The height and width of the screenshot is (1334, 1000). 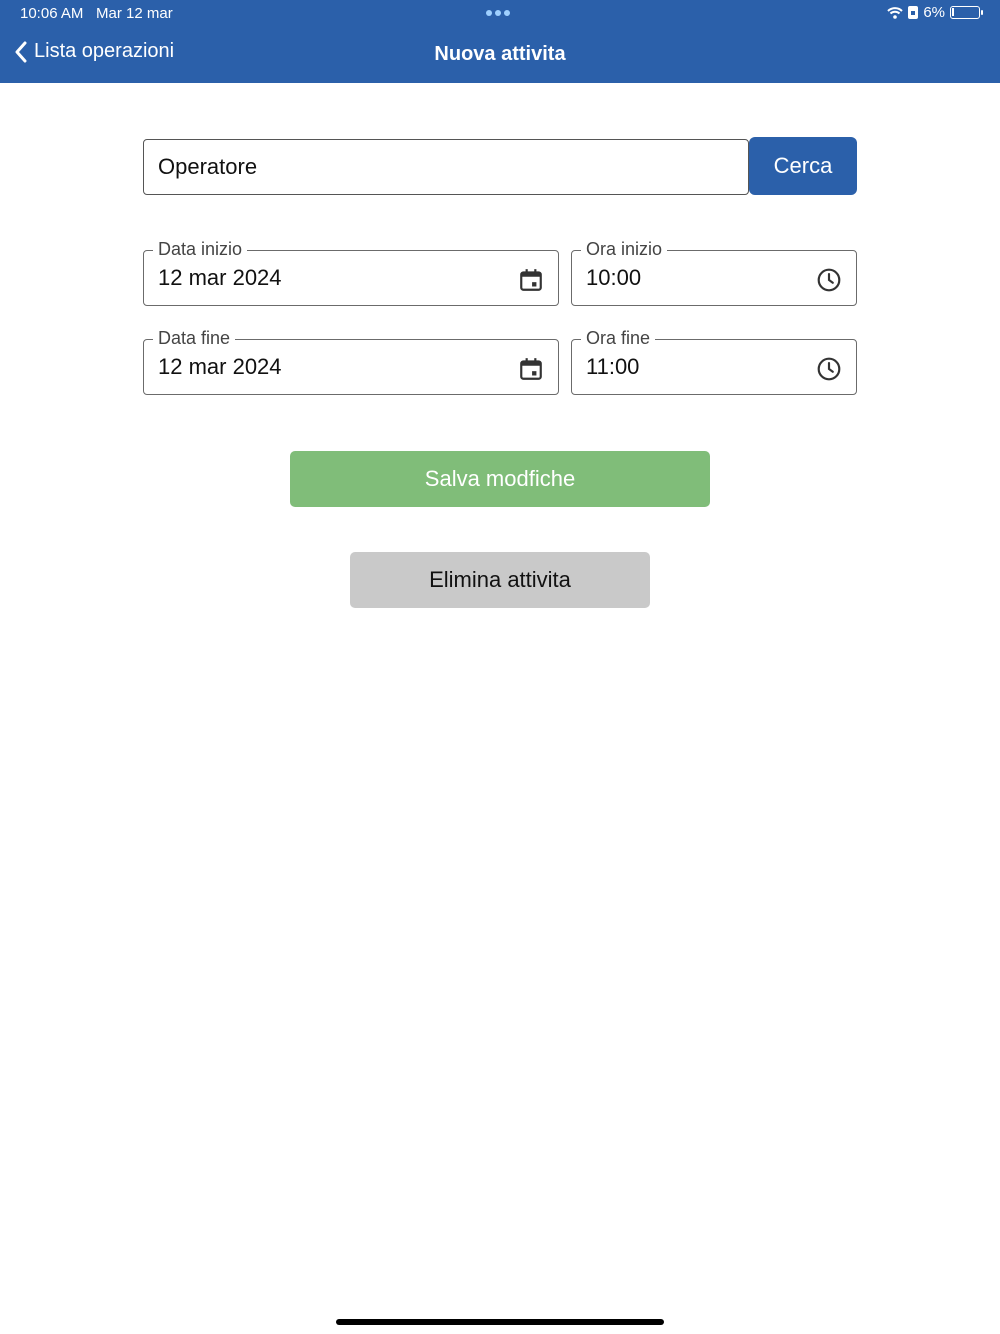 I want to click on start-date-label: Data inizio, so click(x=200, y=249).